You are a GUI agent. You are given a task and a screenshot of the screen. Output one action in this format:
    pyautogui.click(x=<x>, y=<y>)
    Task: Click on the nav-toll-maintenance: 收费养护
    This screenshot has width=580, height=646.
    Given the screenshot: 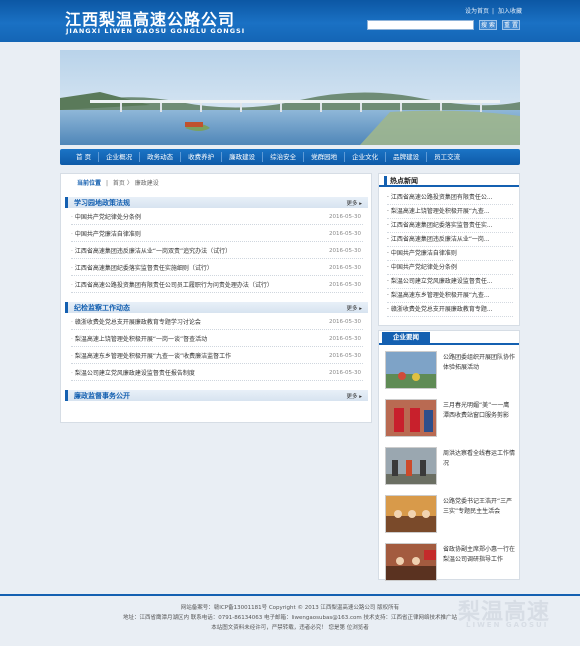 What is the action you would take?
    pyautogui.click(x=202, y=157)
    